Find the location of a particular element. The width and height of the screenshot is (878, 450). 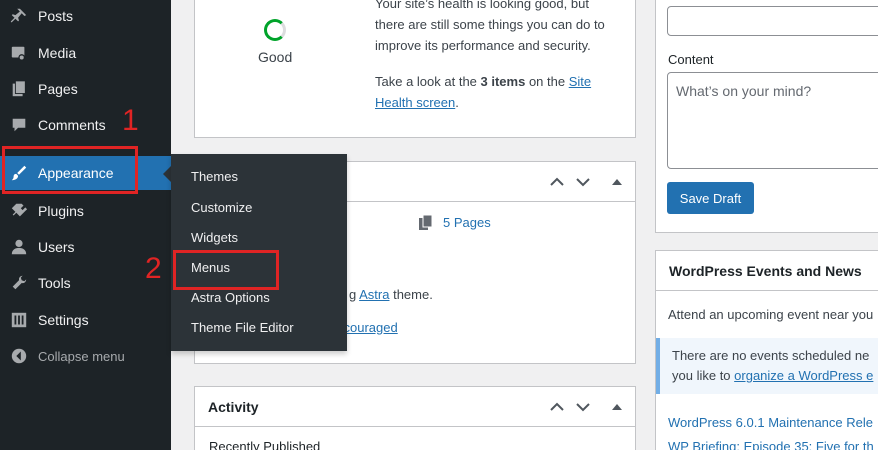

settings-icon is located at coordinates (19, 320).